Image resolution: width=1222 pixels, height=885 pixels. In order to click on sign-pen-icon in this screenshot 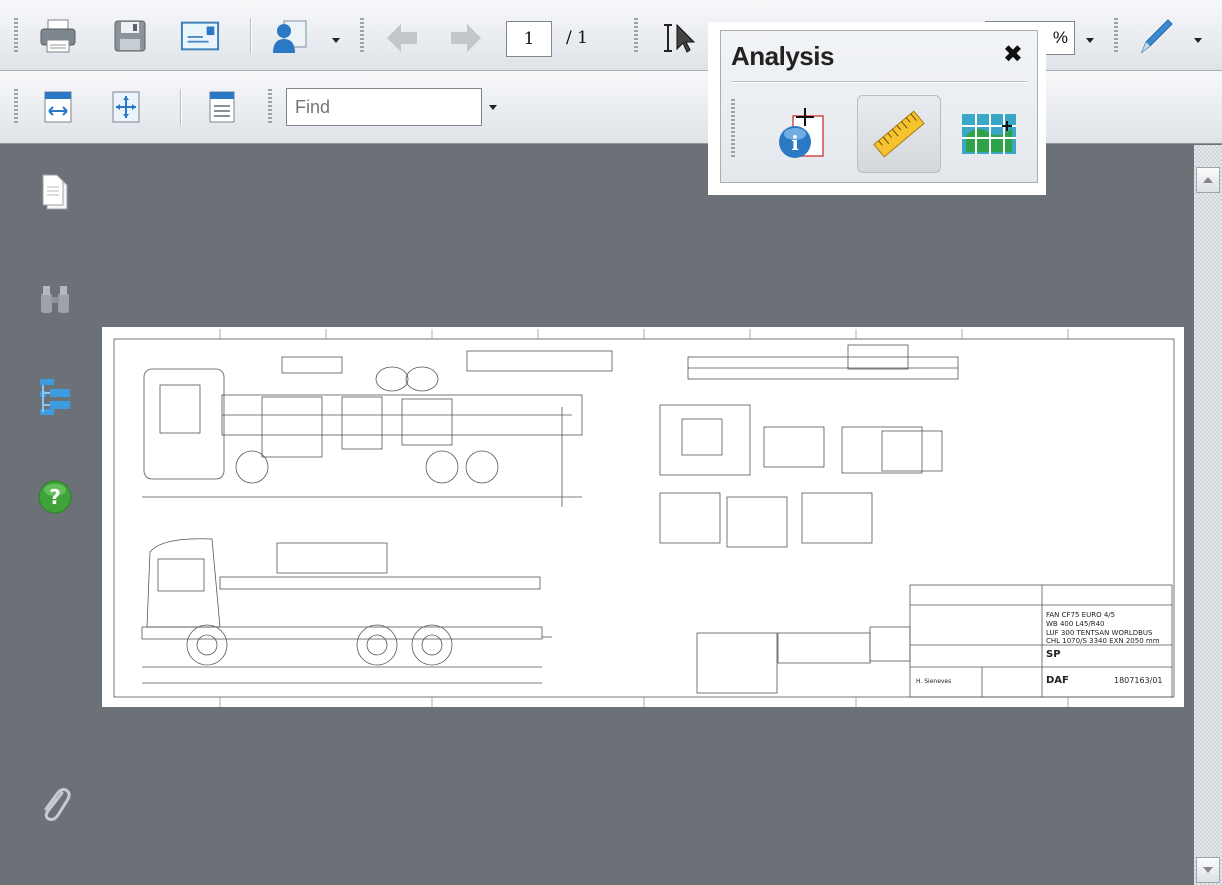, I will do `click(1156, 36)`.